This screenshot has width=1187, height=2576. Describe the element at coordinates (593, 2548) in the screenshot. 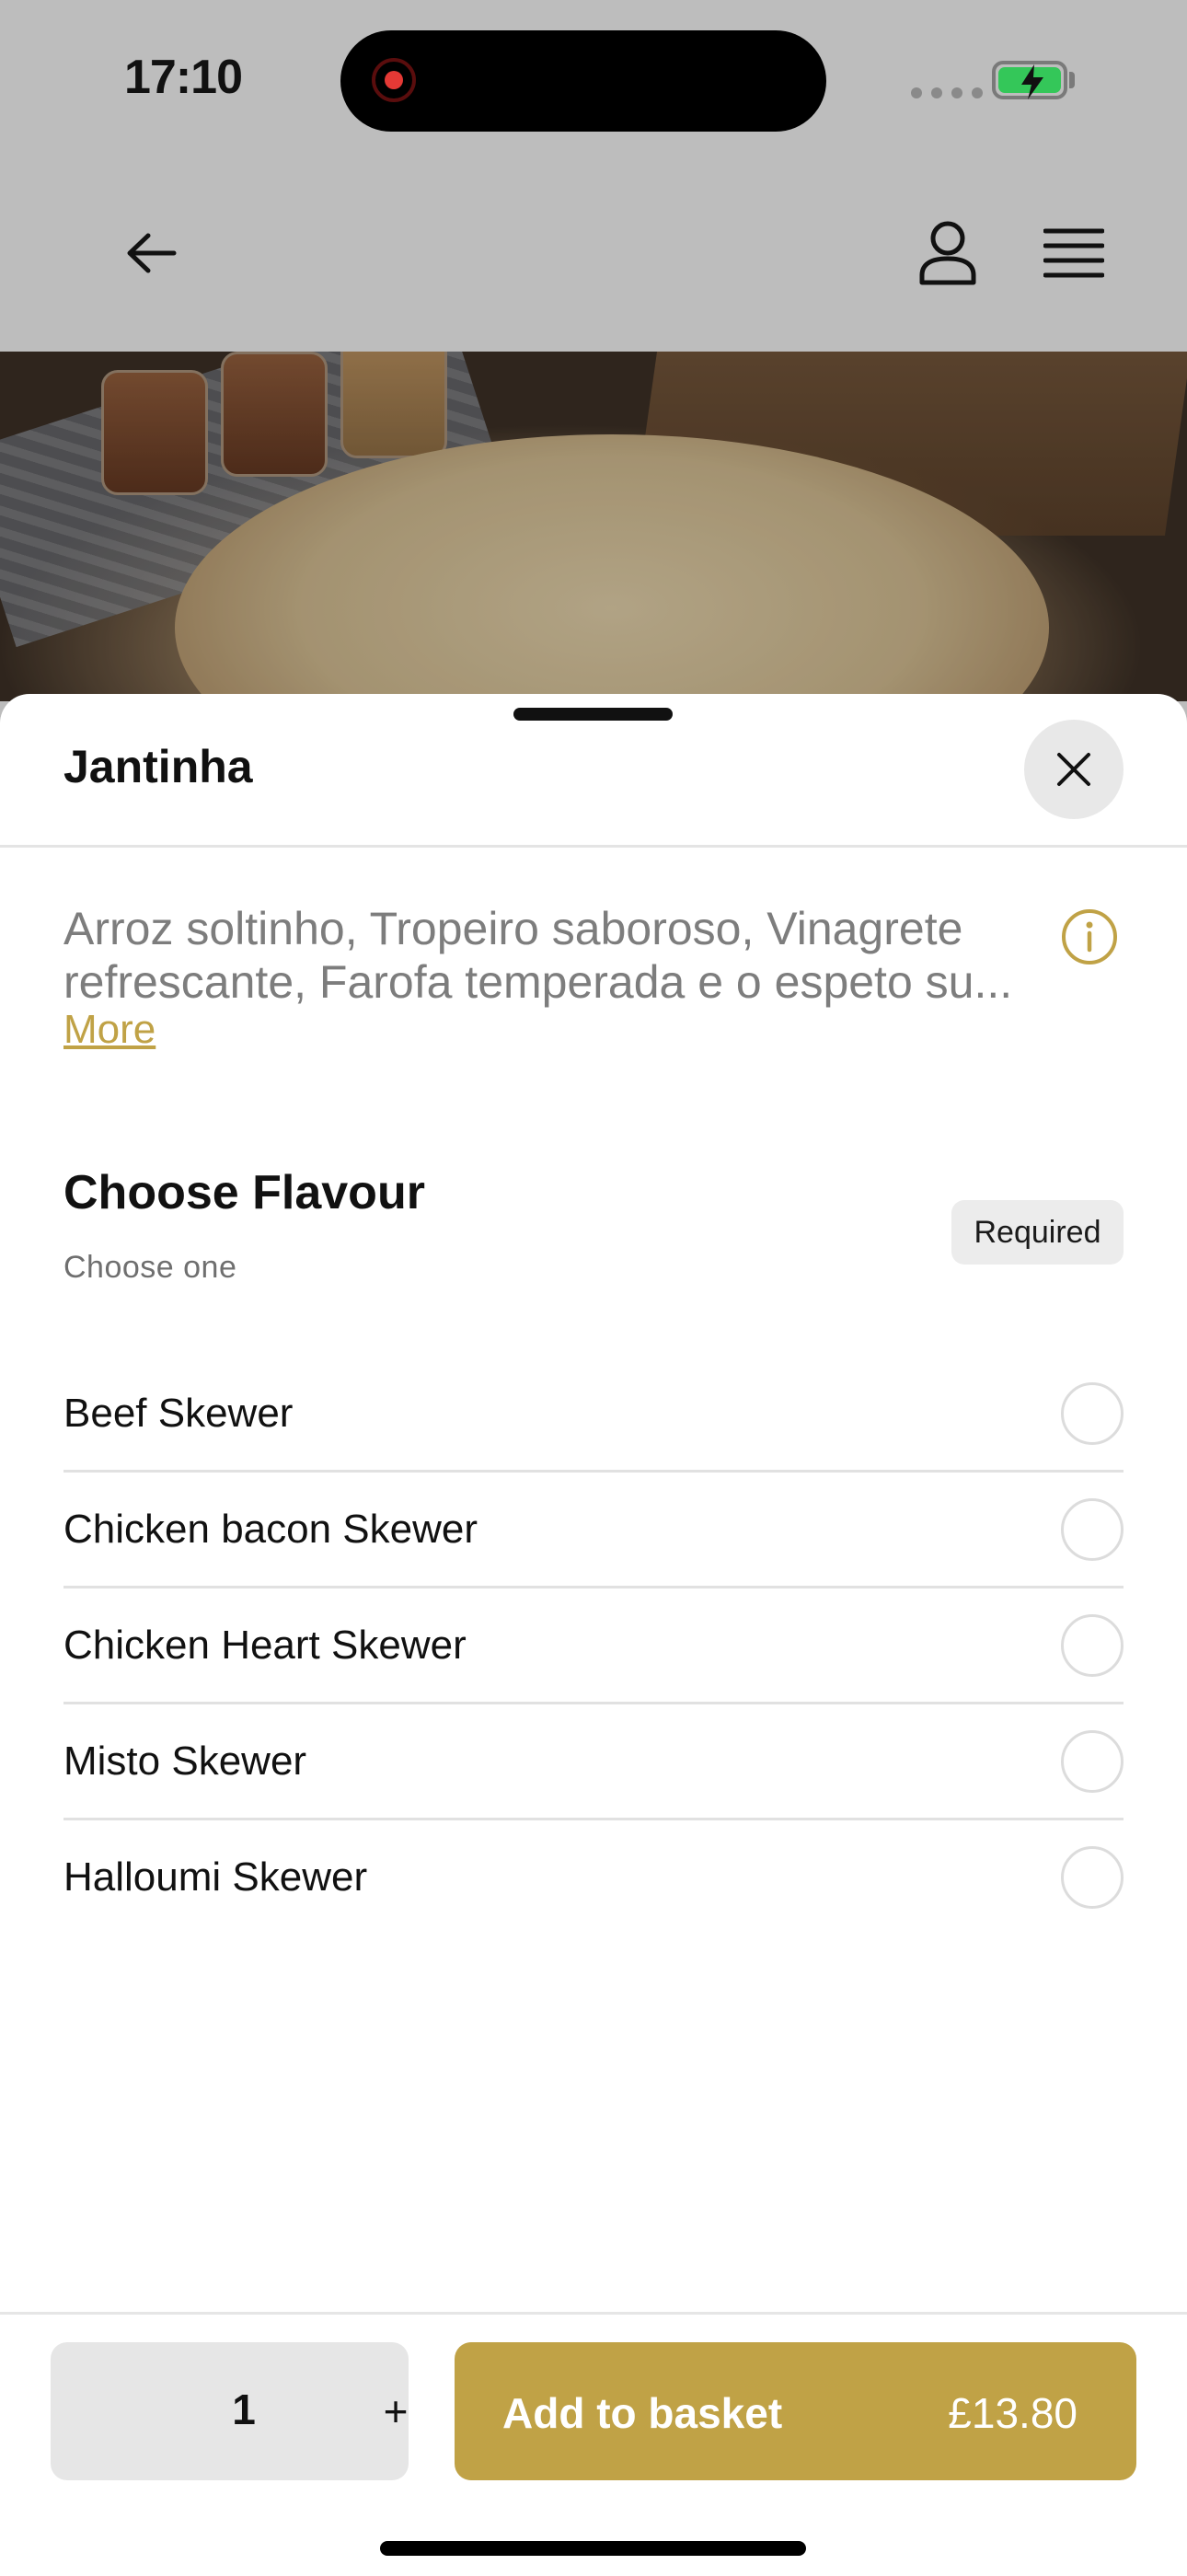

I see `home-indicator` at that location.